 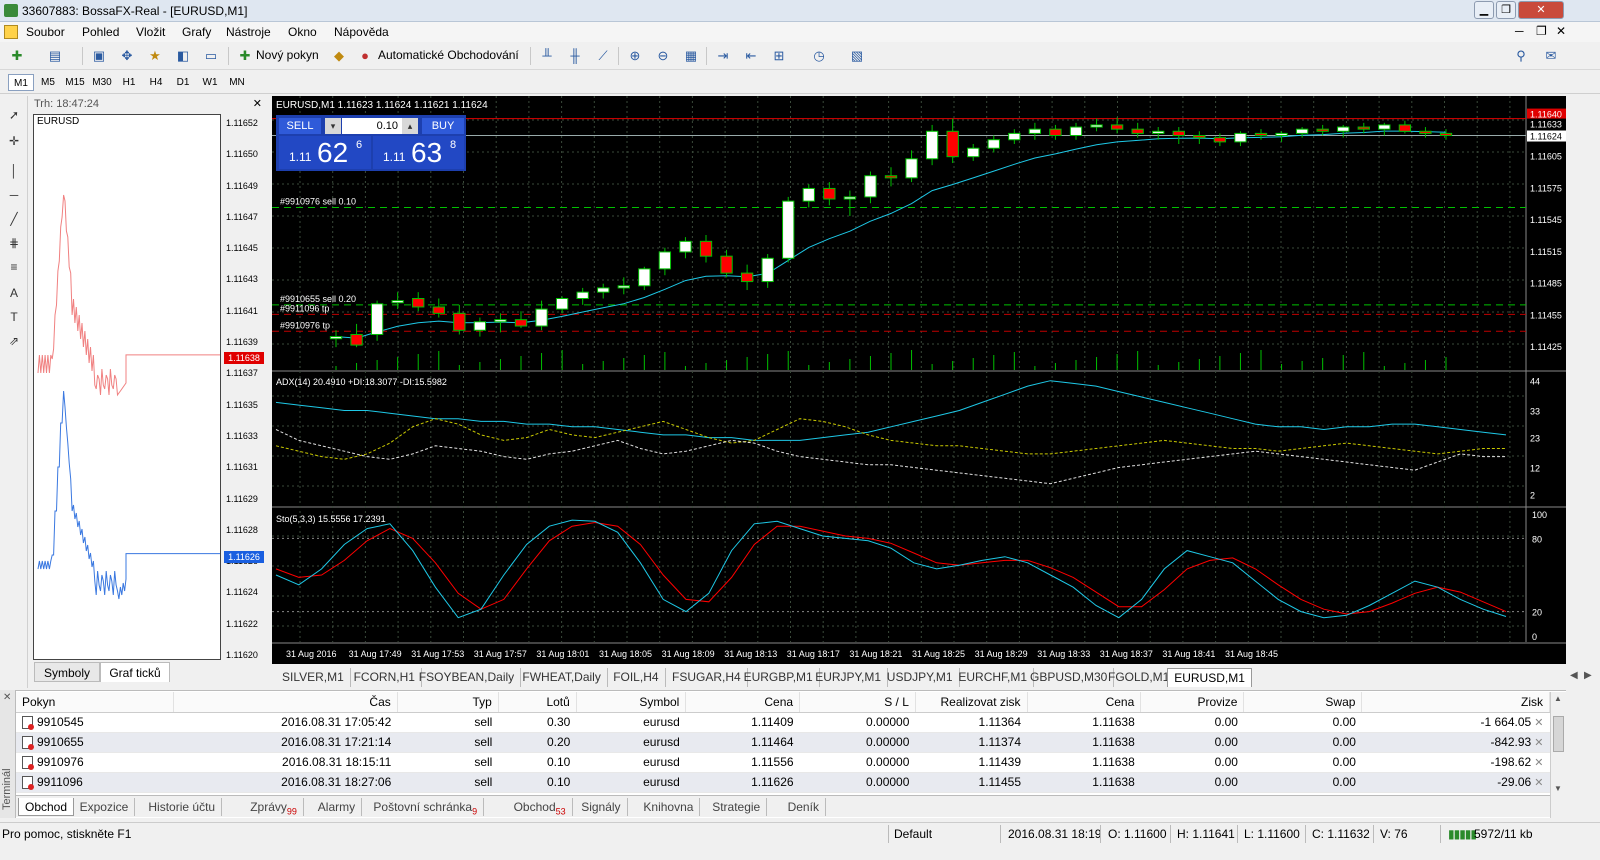 I want to click on mdi-minimize-button: ─, so click(x=1519, y=31).